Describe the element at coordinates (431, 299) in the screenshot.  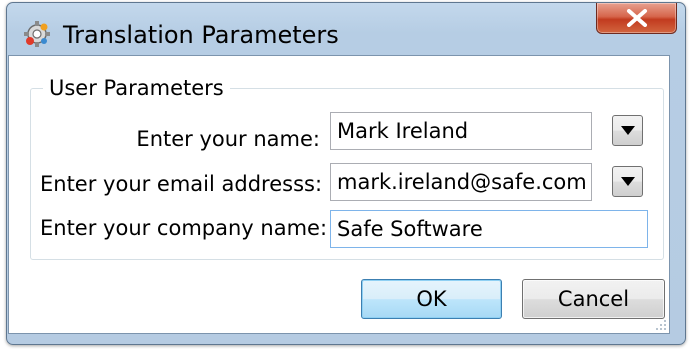
I see `ok-button: OK` at that location.